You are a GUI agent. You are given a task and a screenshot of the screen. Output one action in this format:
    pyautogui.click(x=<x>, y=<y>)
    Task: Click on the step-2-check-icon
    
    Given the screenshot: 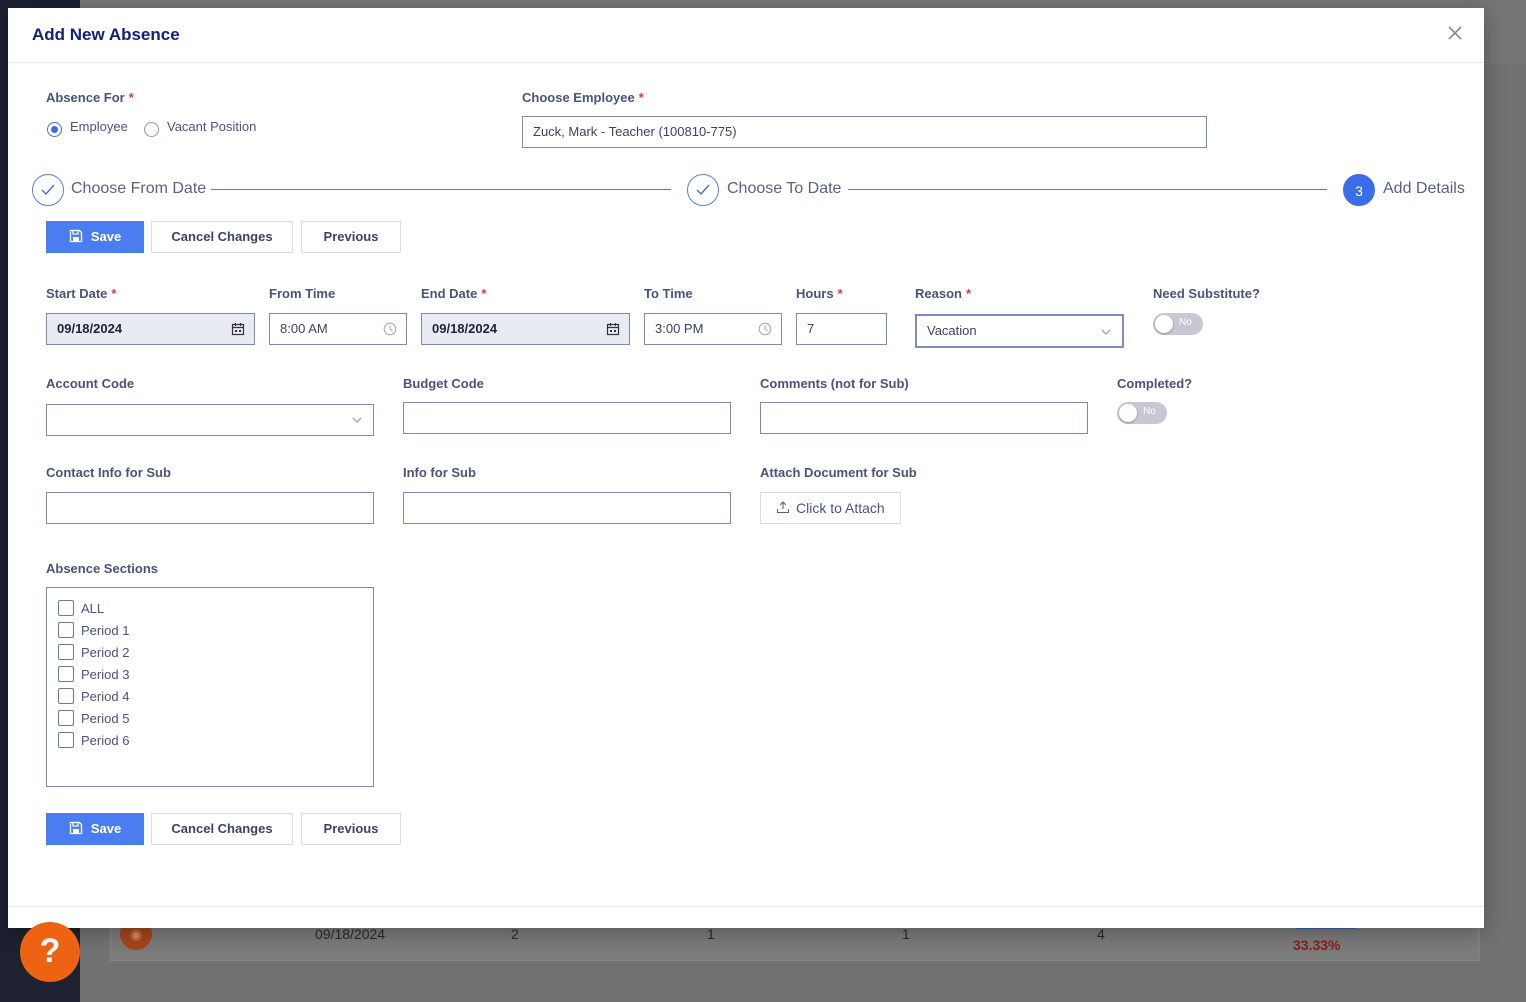 What is the action you would take?
    pyautogui.click(x=703, y=190)
    